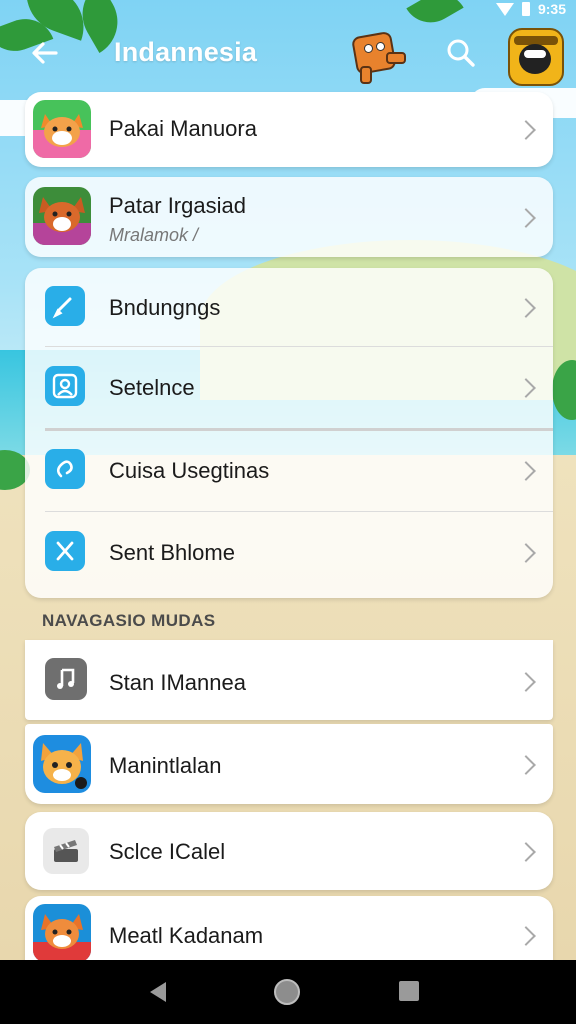  What do you see at coordinates (189, 470) in the screenshot?
I see `item-label: Cuisa Usegtinas` at bounding box center [189, 470].